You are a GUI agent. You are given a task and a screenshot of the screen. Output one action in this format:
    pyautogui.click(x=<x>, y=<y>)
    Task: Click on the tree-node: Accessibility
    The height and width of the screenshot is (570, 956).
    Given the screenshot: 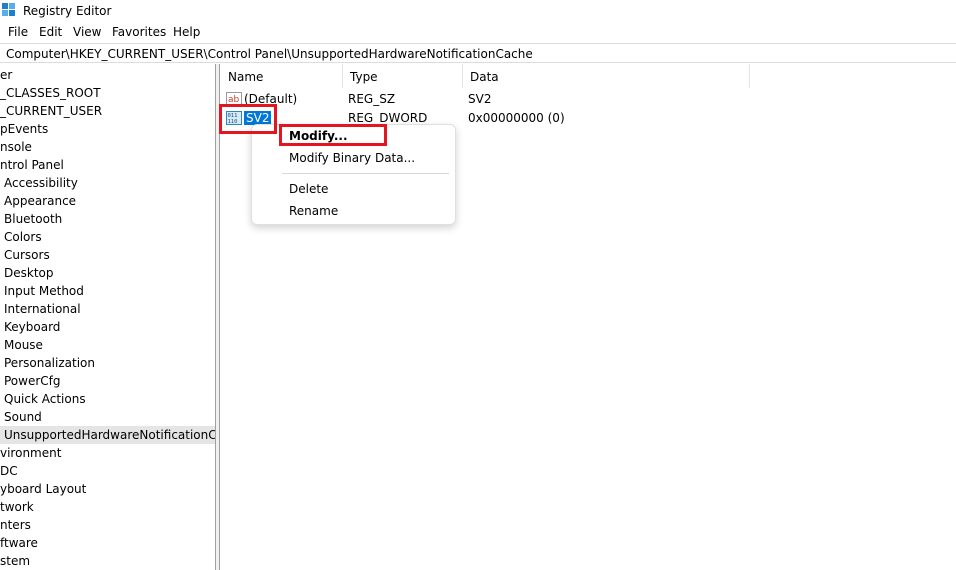 What is the action you would take?
    pyautogui.click(x=42, y=183)
    